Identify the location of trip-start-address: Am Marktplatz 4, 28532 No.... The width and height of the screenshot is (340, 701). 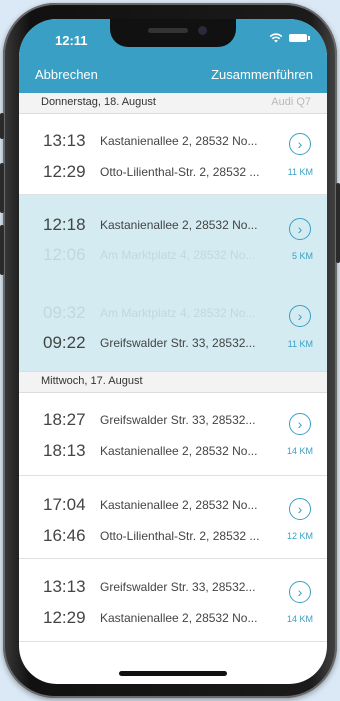
(178, 313).